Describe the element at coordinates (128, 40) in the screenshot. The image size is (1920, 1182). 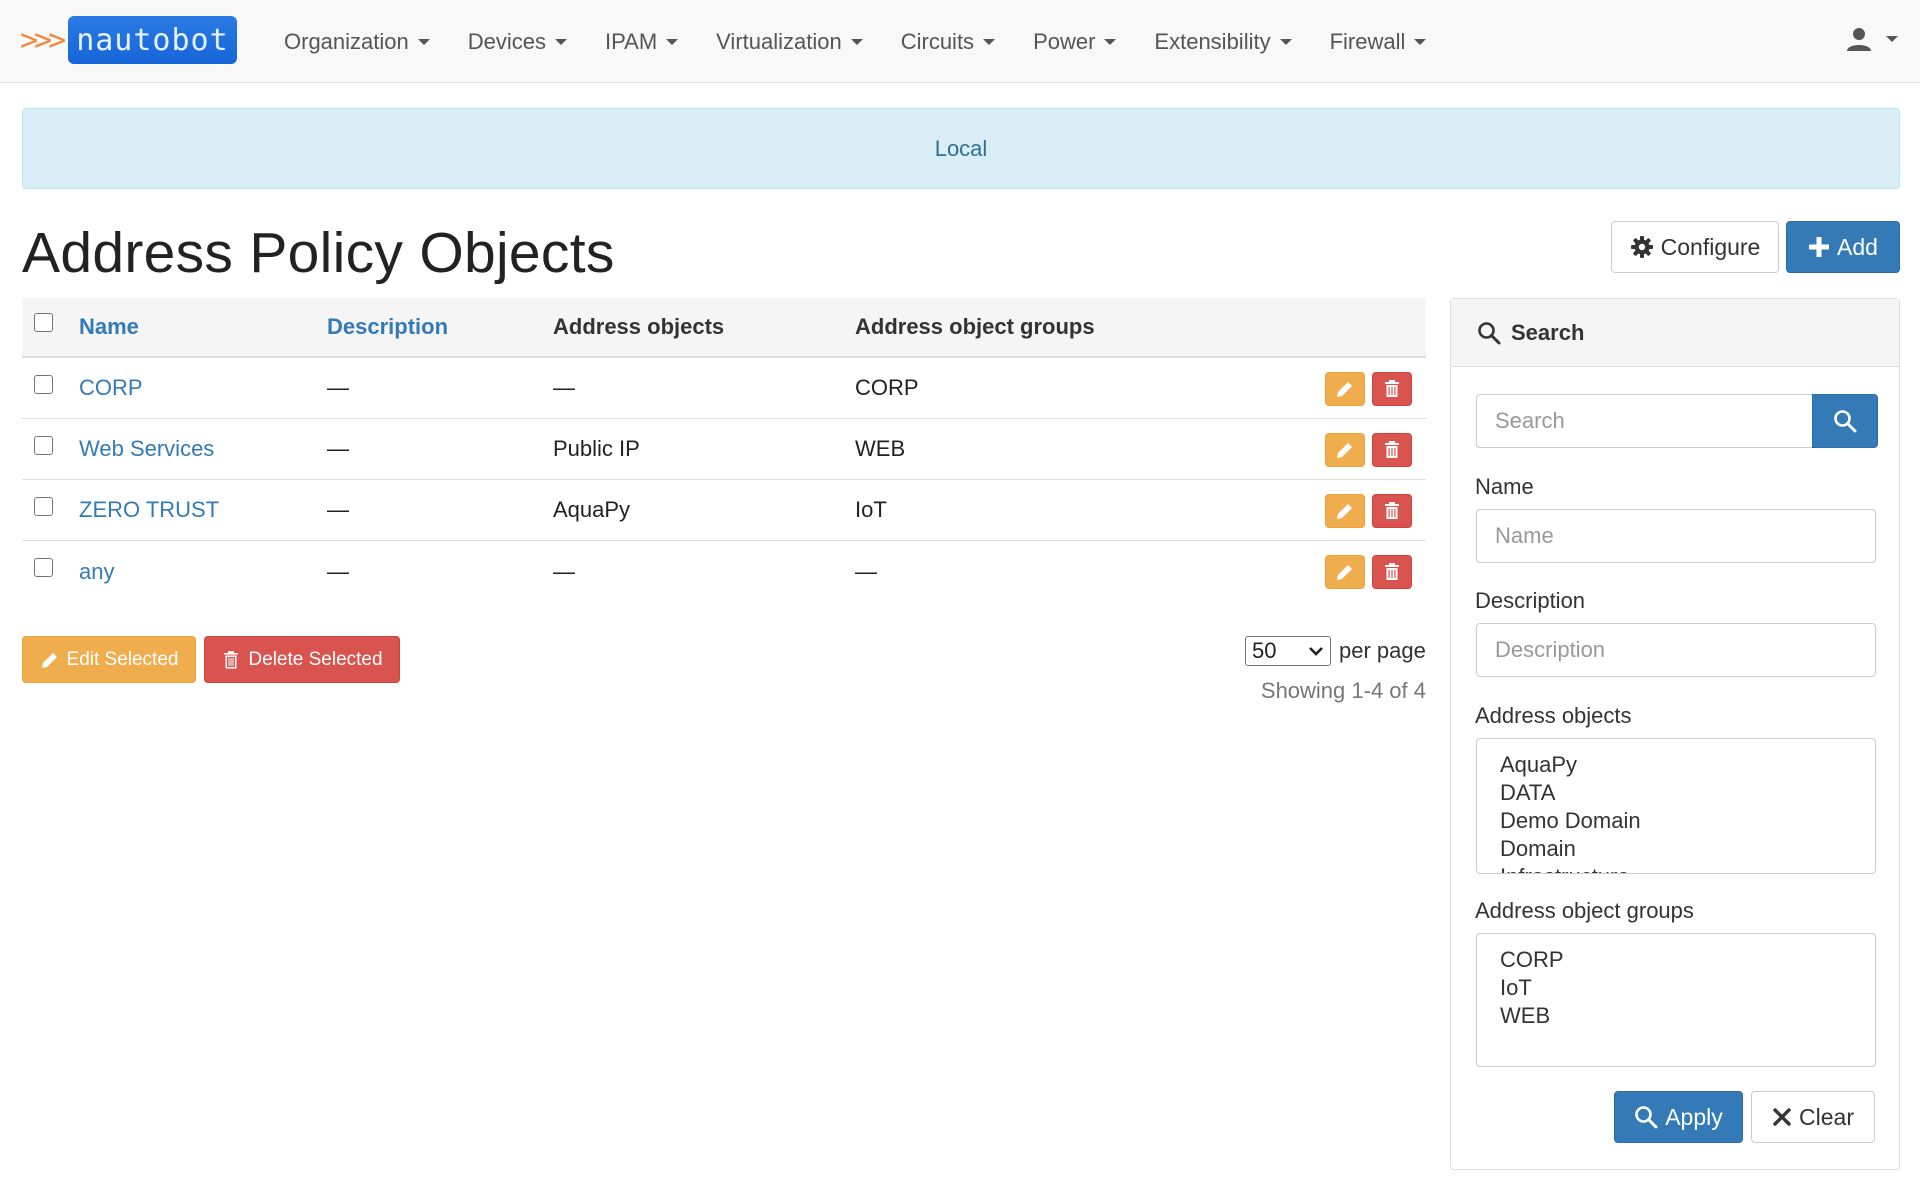
I see `nautobot-logo: >>> nautobot` at that location.